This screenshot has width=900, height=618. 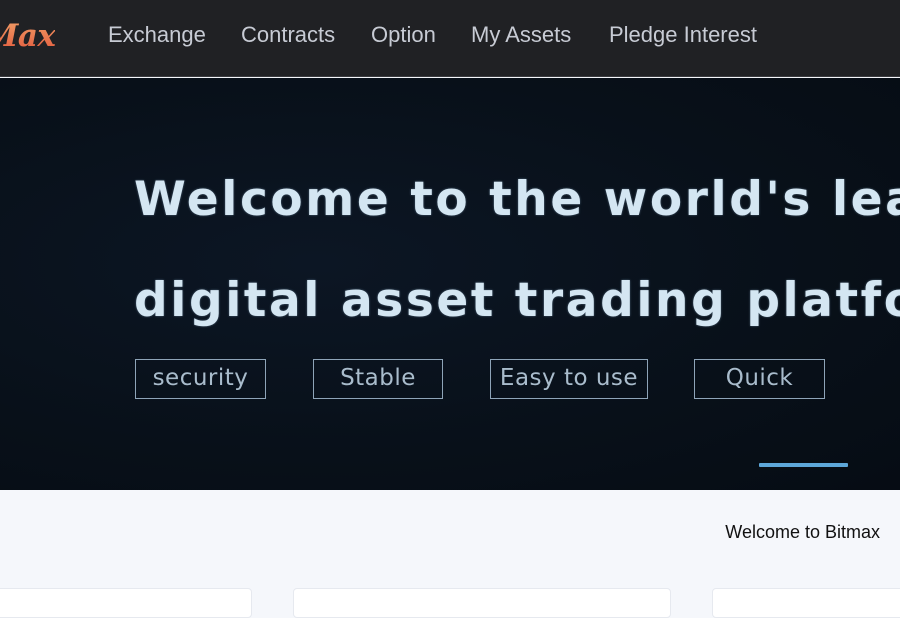 What do you see at coordinates (759, 379) in the screenshot?
I see `feature-tag-quick: Quick` at bounding box center [759, 379].